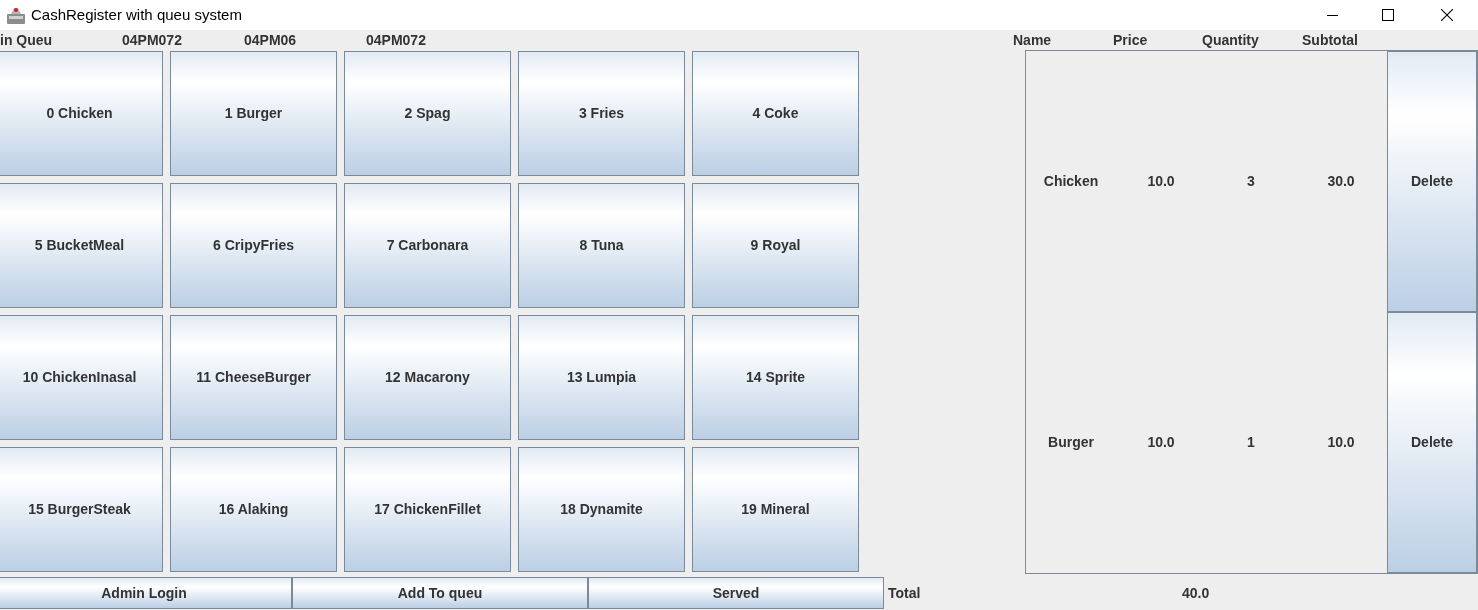 The image size is (1478, 610). What do you see at coordinates (1231, 40) in the screenshot?
I see `column-header: Quantity` at bounding box center [1231, 40].